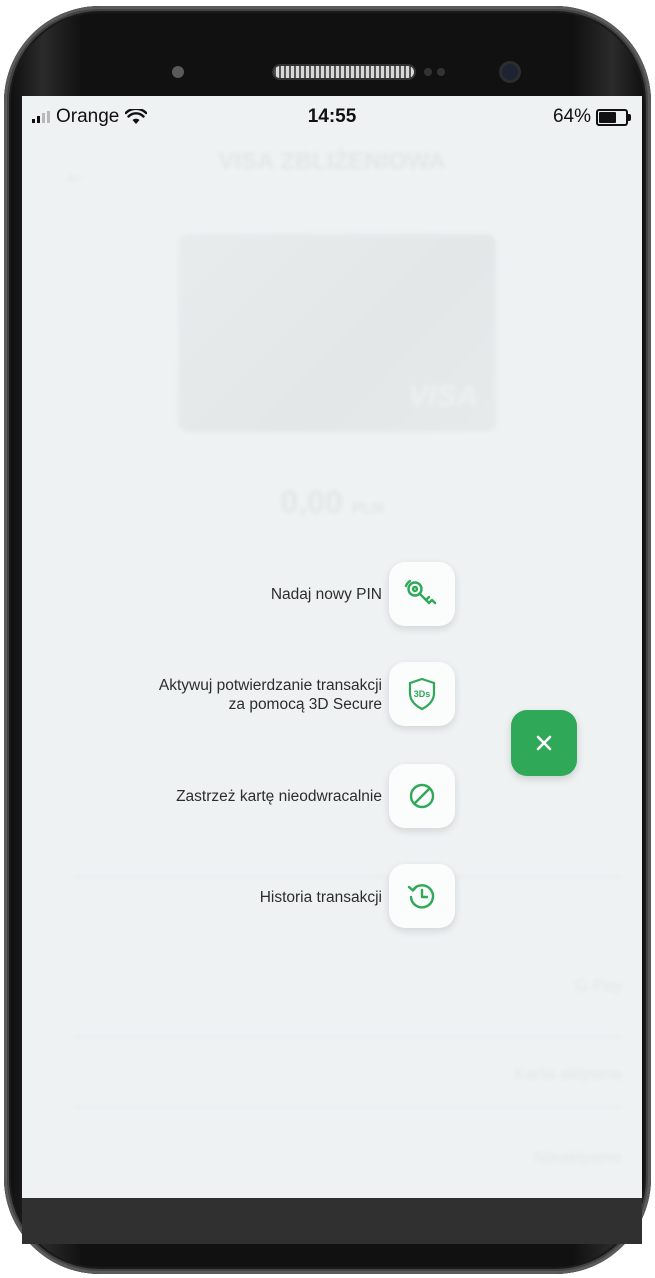 This screenshot has height=1278, width=655. What do you see at coordinates (367, 508) in the screenshot?
I see `balance-currency: PLN` at bounding box center [367, 508].